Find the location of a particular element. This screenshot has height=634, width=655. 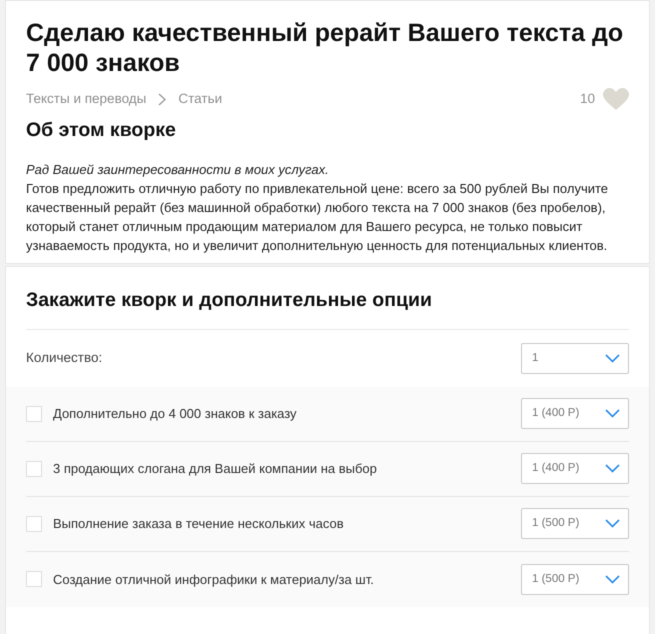

intro-text: Рад Вашей заинтересованности в моих услугах. is located at coordinates (178, 170).